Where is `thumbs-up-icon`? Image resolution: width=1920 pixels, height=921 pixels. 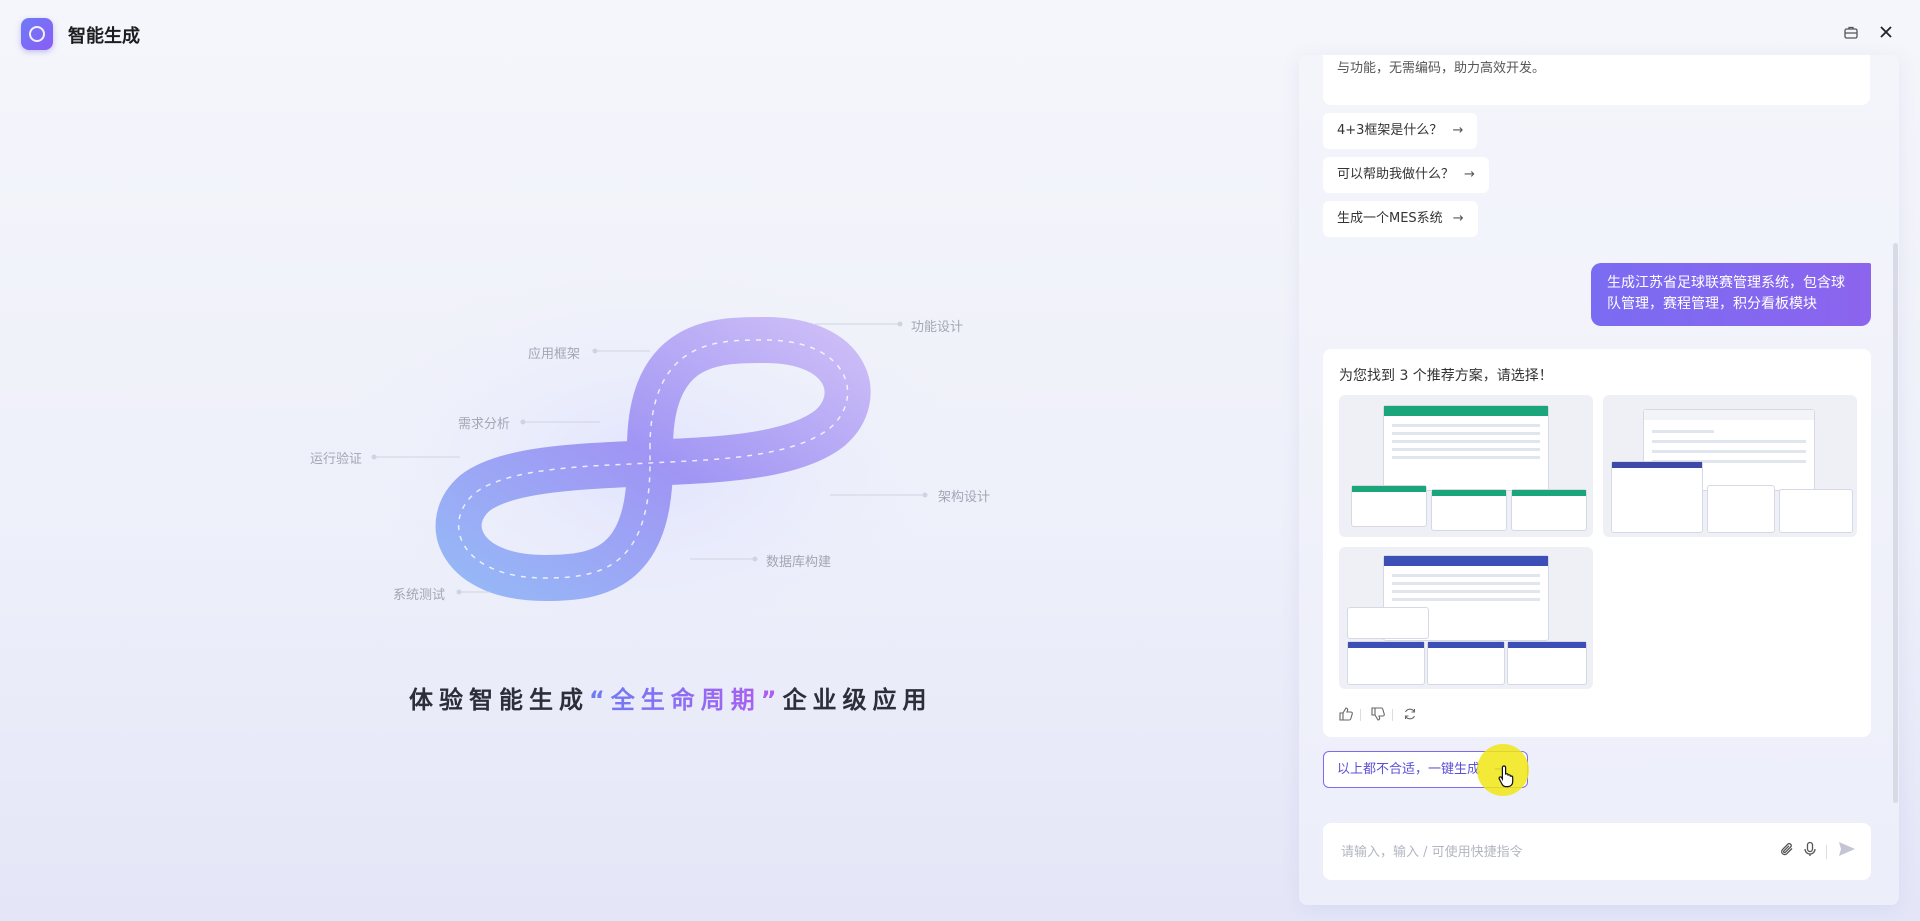
thumbs-up-icon is located at coordinates (1346, 716).